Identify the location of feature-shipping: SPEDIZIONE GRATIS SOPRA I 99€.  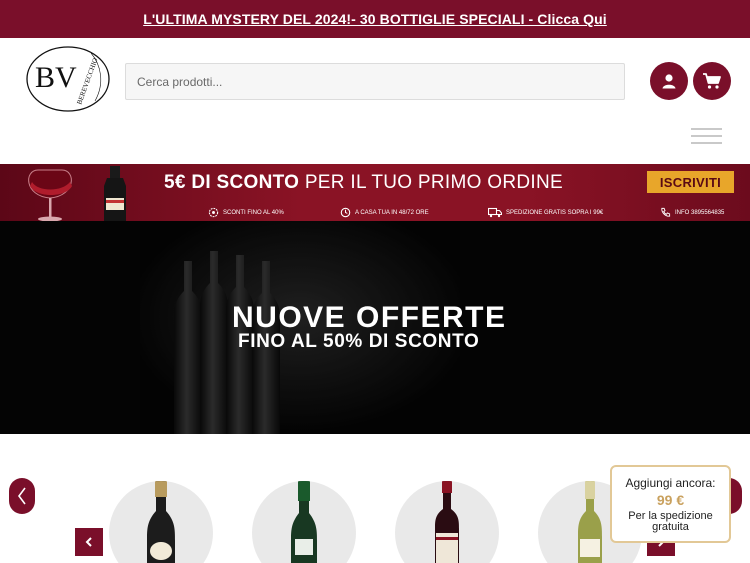
(545, 212).